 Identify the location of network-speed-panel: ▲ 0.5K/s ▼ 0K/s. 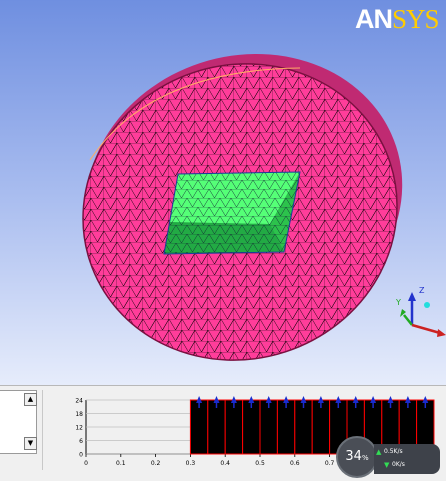
(407, 459).